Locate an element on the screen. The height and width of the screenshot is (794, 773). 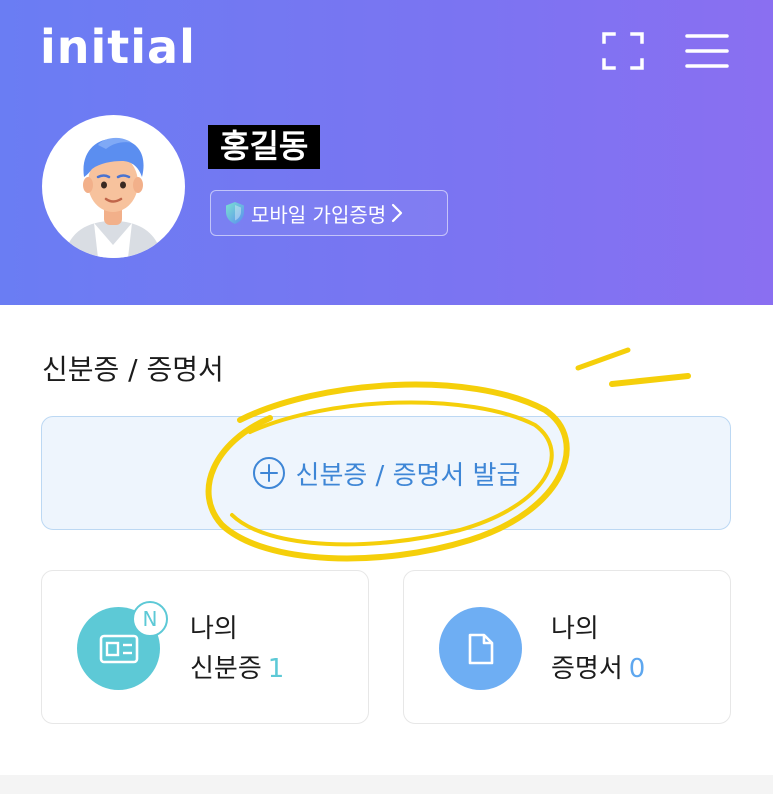
my-cert-line2-row: 증명서 0 is located at coordinates (598, 669).